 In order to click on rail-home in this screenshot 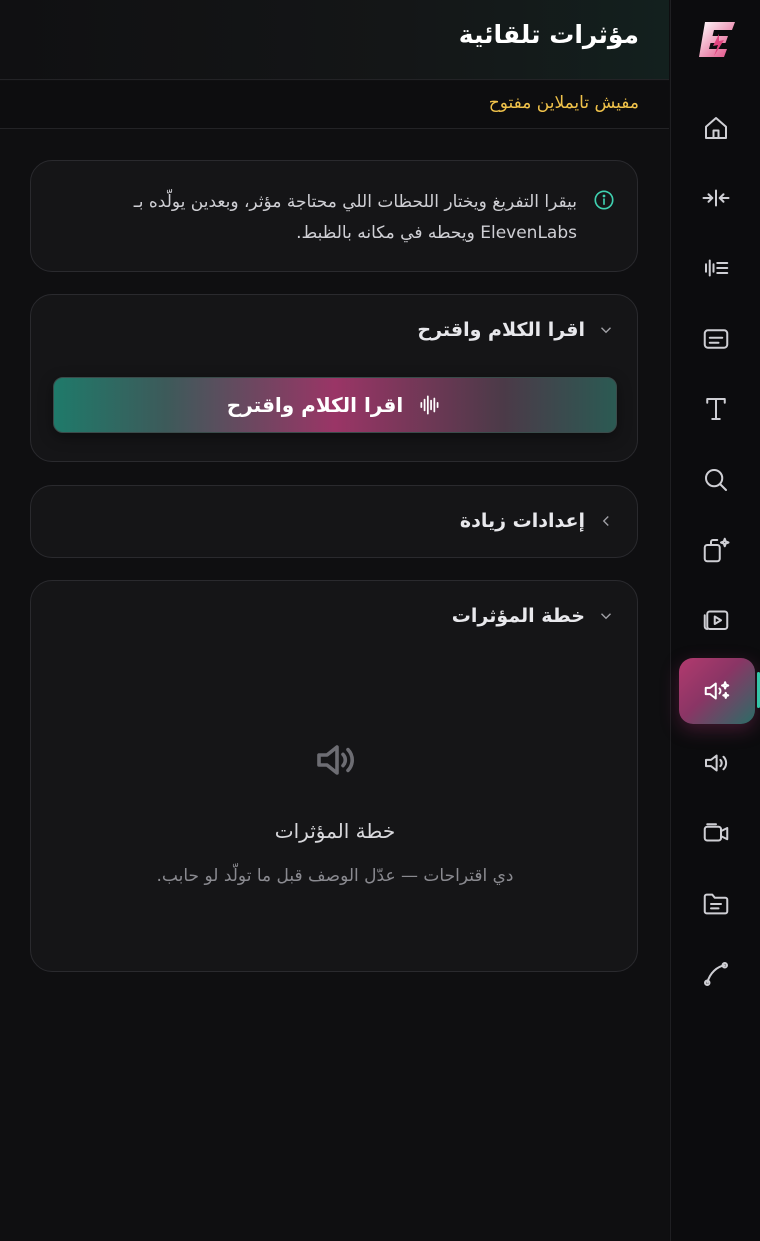, I will do `click(716, 128)`.